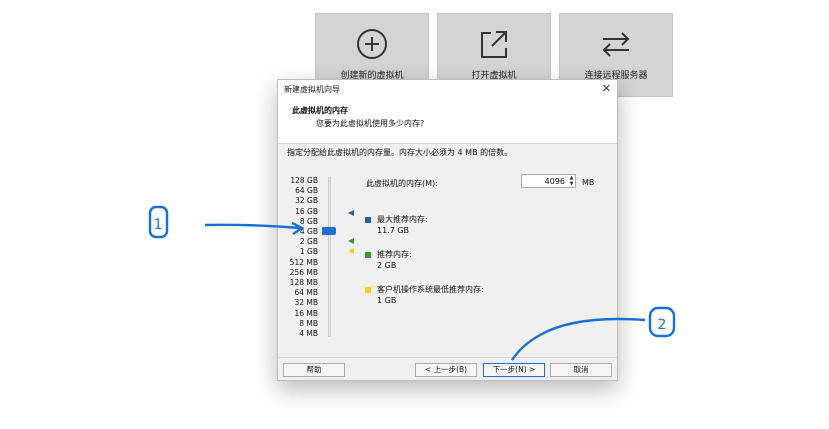 The image size is (829, 429). What do you see at coordinates (158, 225) in the screenshot?
I see `annotation-one-label: 1` at bounding box center [158, 225].